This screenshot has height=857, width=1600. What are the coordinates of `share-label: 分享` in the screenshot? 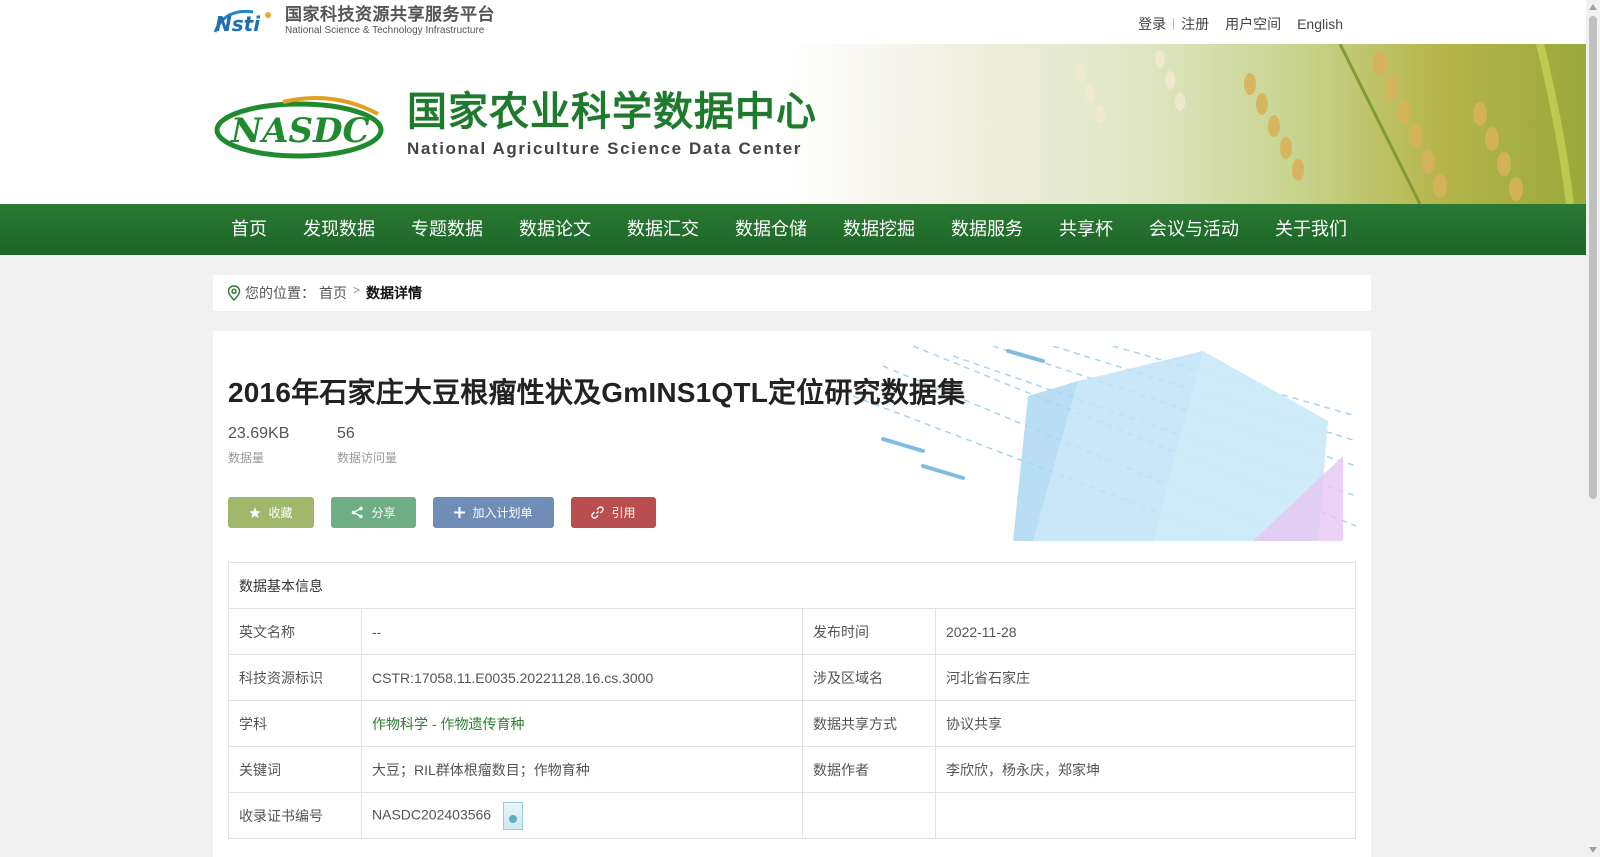 It's located at (383, 513).